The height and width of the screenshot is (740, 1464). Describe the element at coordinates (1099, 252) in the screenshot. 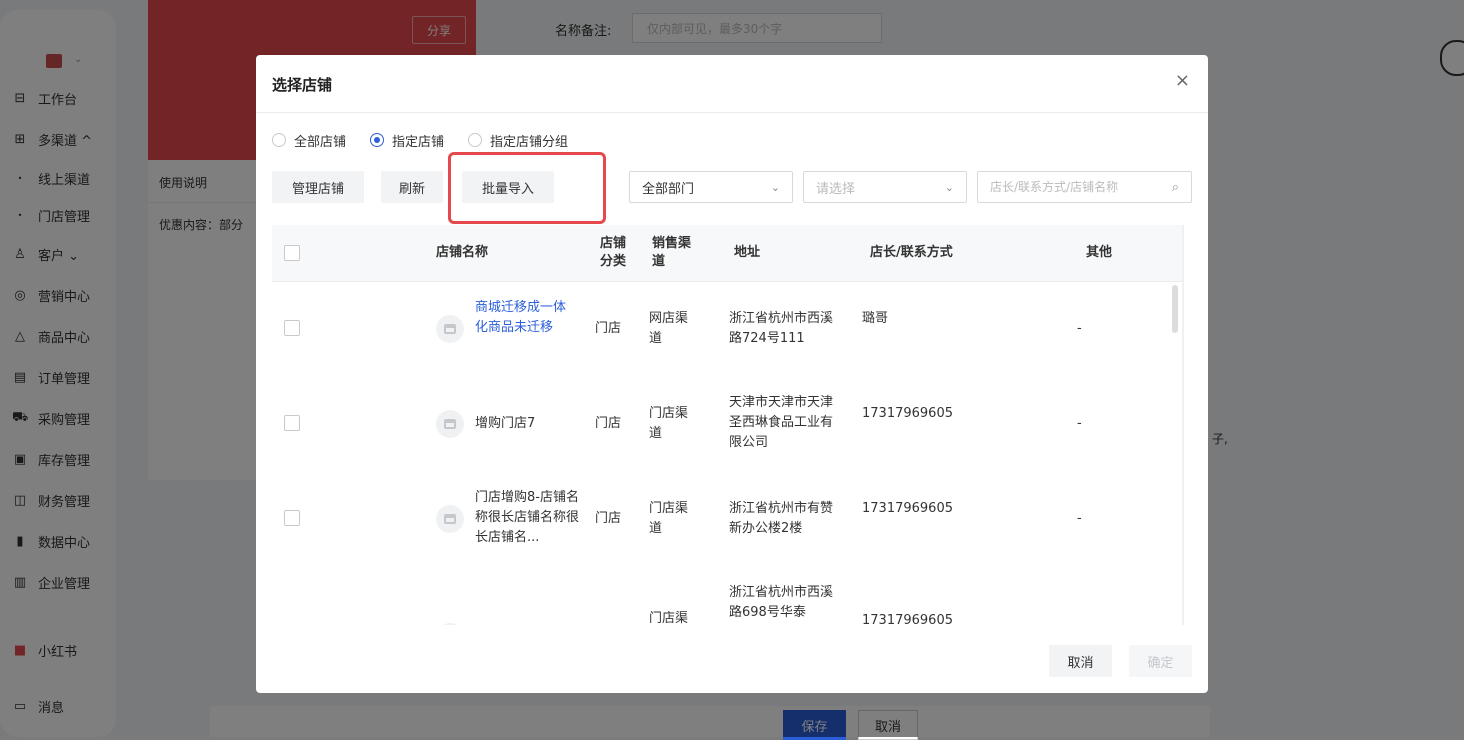

I see `col-other: 其他` at that location.